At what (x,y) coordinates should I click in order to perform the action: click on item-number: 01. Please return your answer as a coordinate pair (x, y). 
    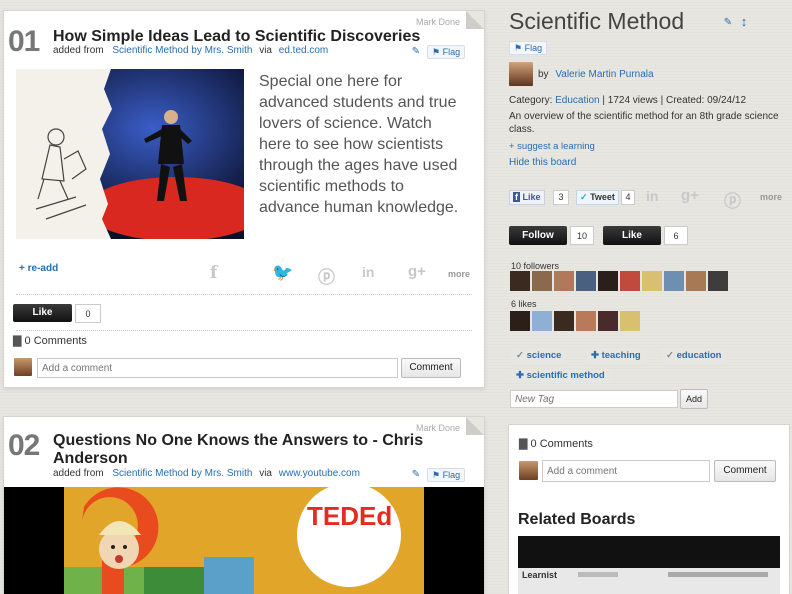
    Looking at the image, I should click on (24, 41).